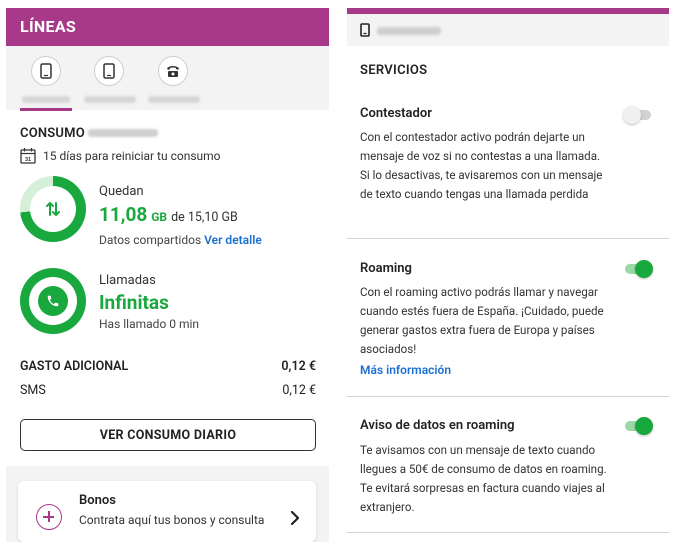 The image size is (679, 542). Describe the element at coordinates (134, 302) in the screenshot. I see `calls-value: Infinitas` at that location.